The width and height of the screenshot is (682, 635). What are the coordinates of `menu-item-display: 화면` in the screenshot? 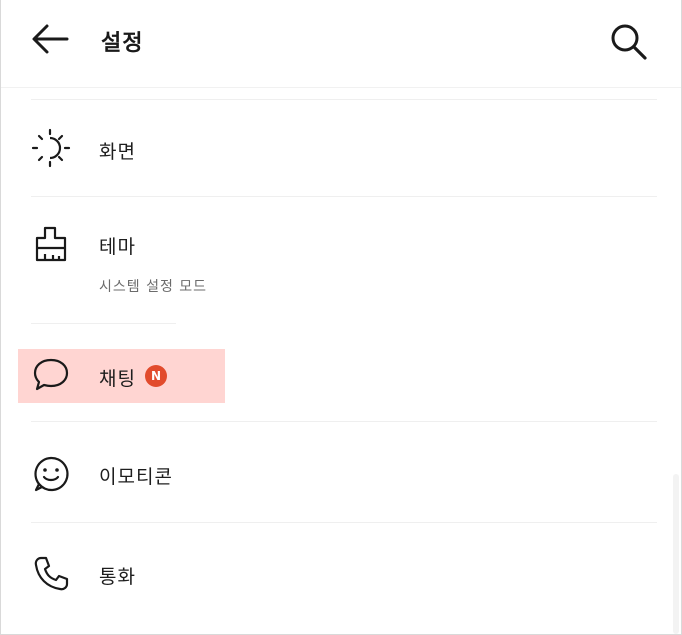 It's located at (337, 150).